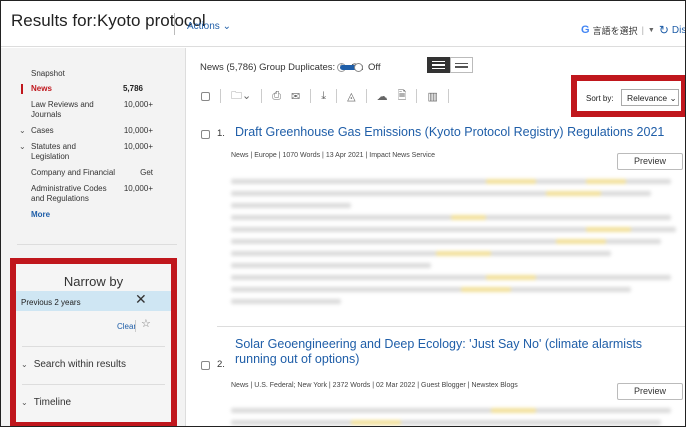  I want to click on off-label: Off, so click(374, 67).